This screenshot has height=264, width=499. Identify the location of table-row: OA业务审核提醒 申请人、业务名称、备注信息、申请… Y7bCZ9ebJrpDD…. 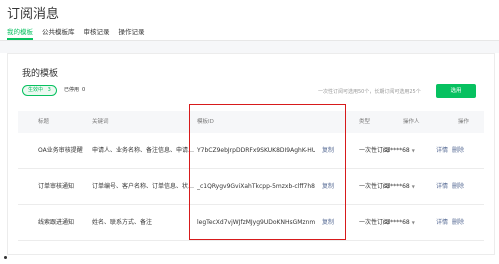
(251, 151).